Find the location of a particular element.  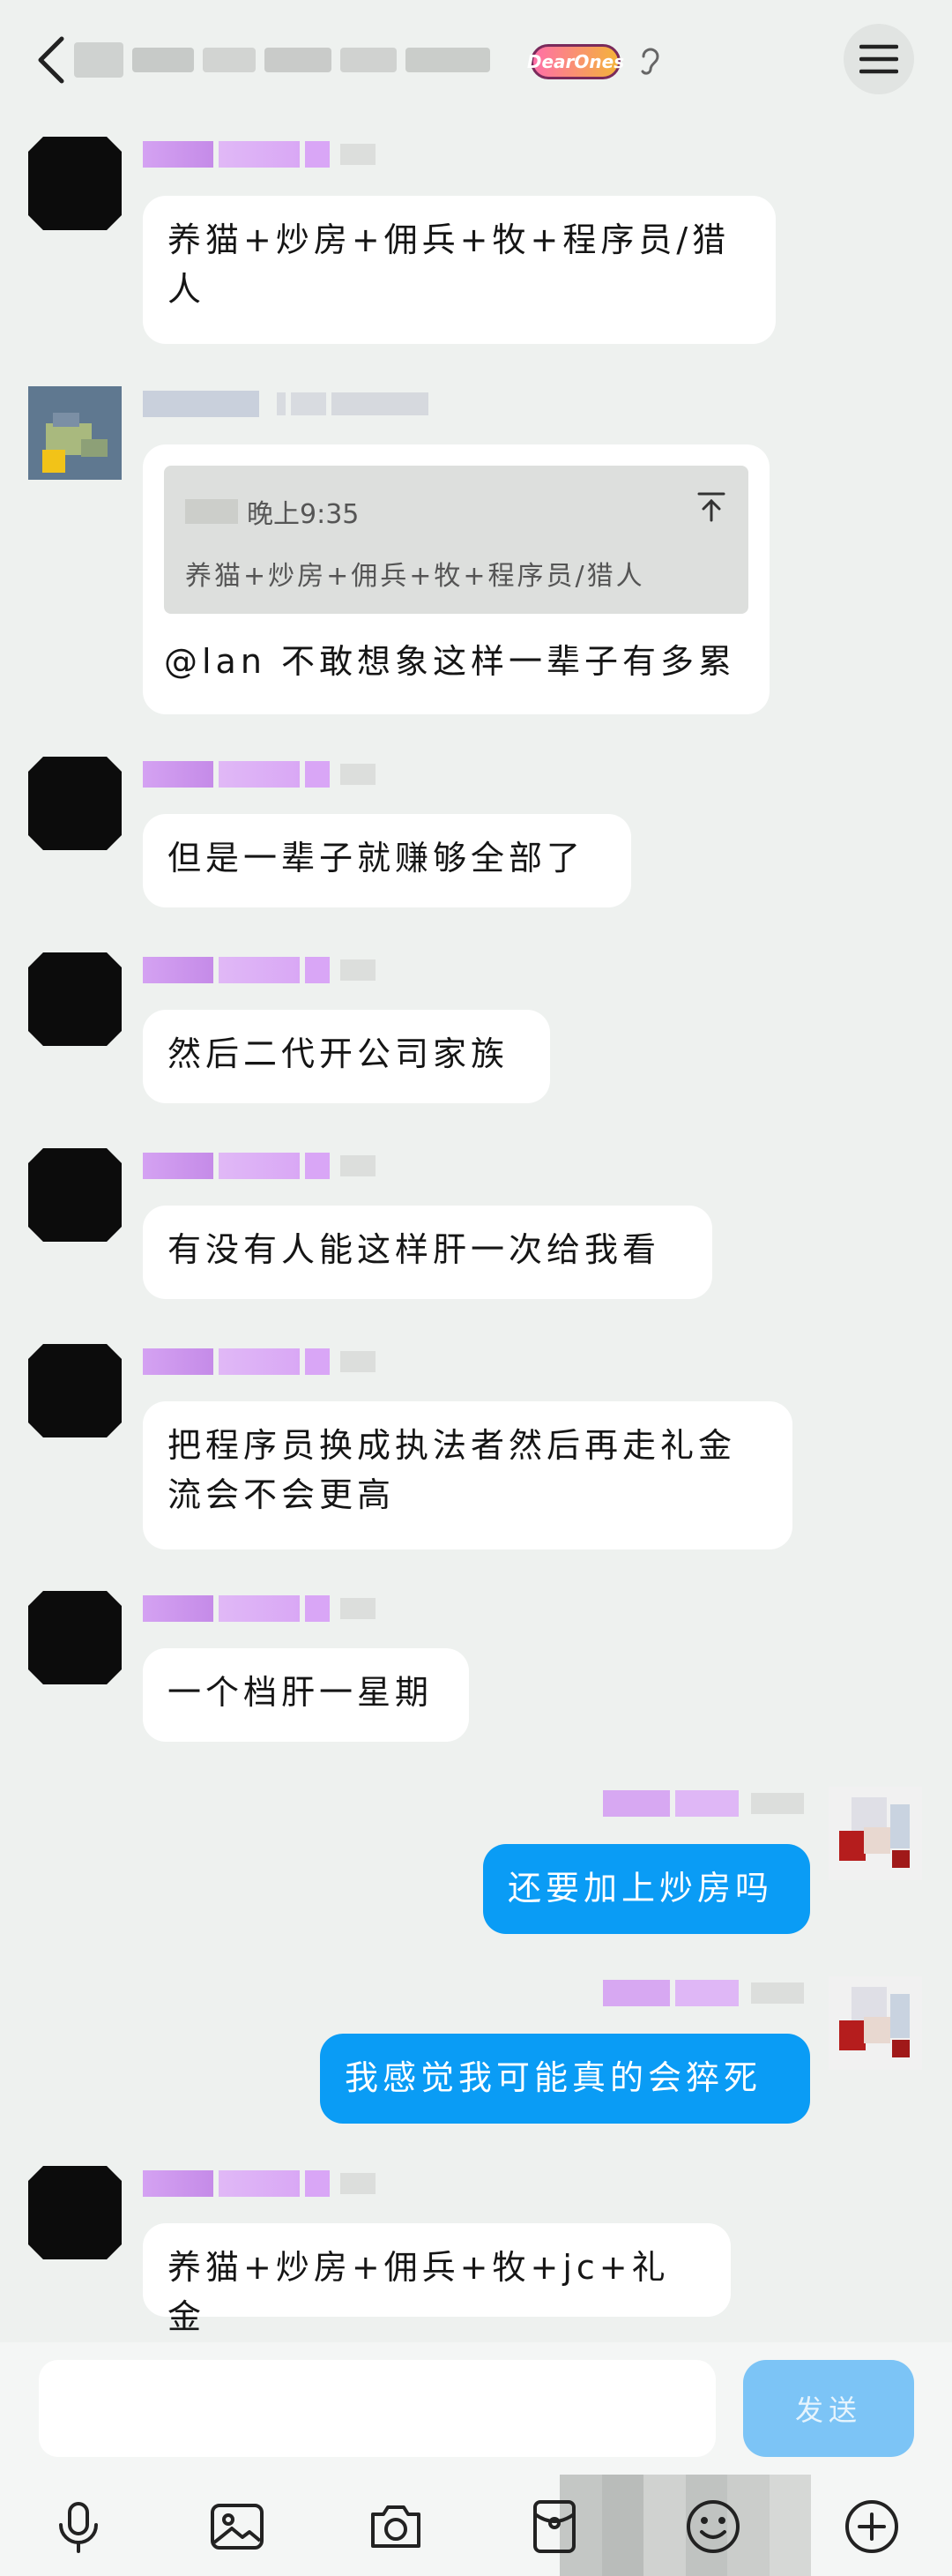

quoted-message-text: 养猫+炒房+佣兵+牧+程序员/猎人 is located at coordinates (415, 576).